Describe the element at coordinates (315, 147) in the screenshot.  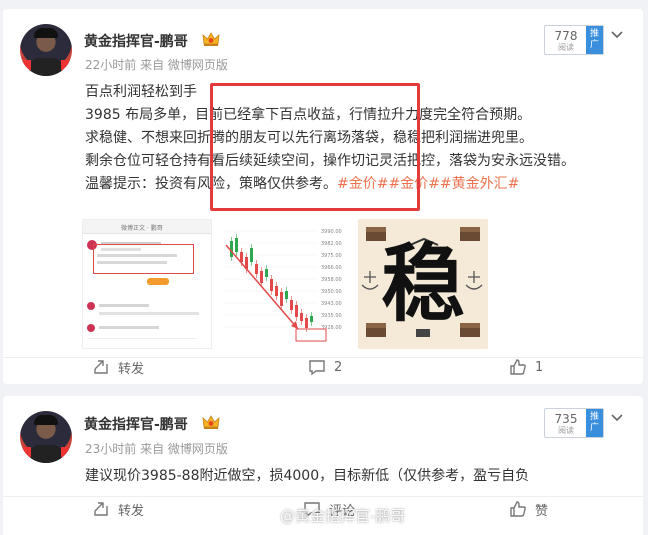
I see `highlight-box` at that location.